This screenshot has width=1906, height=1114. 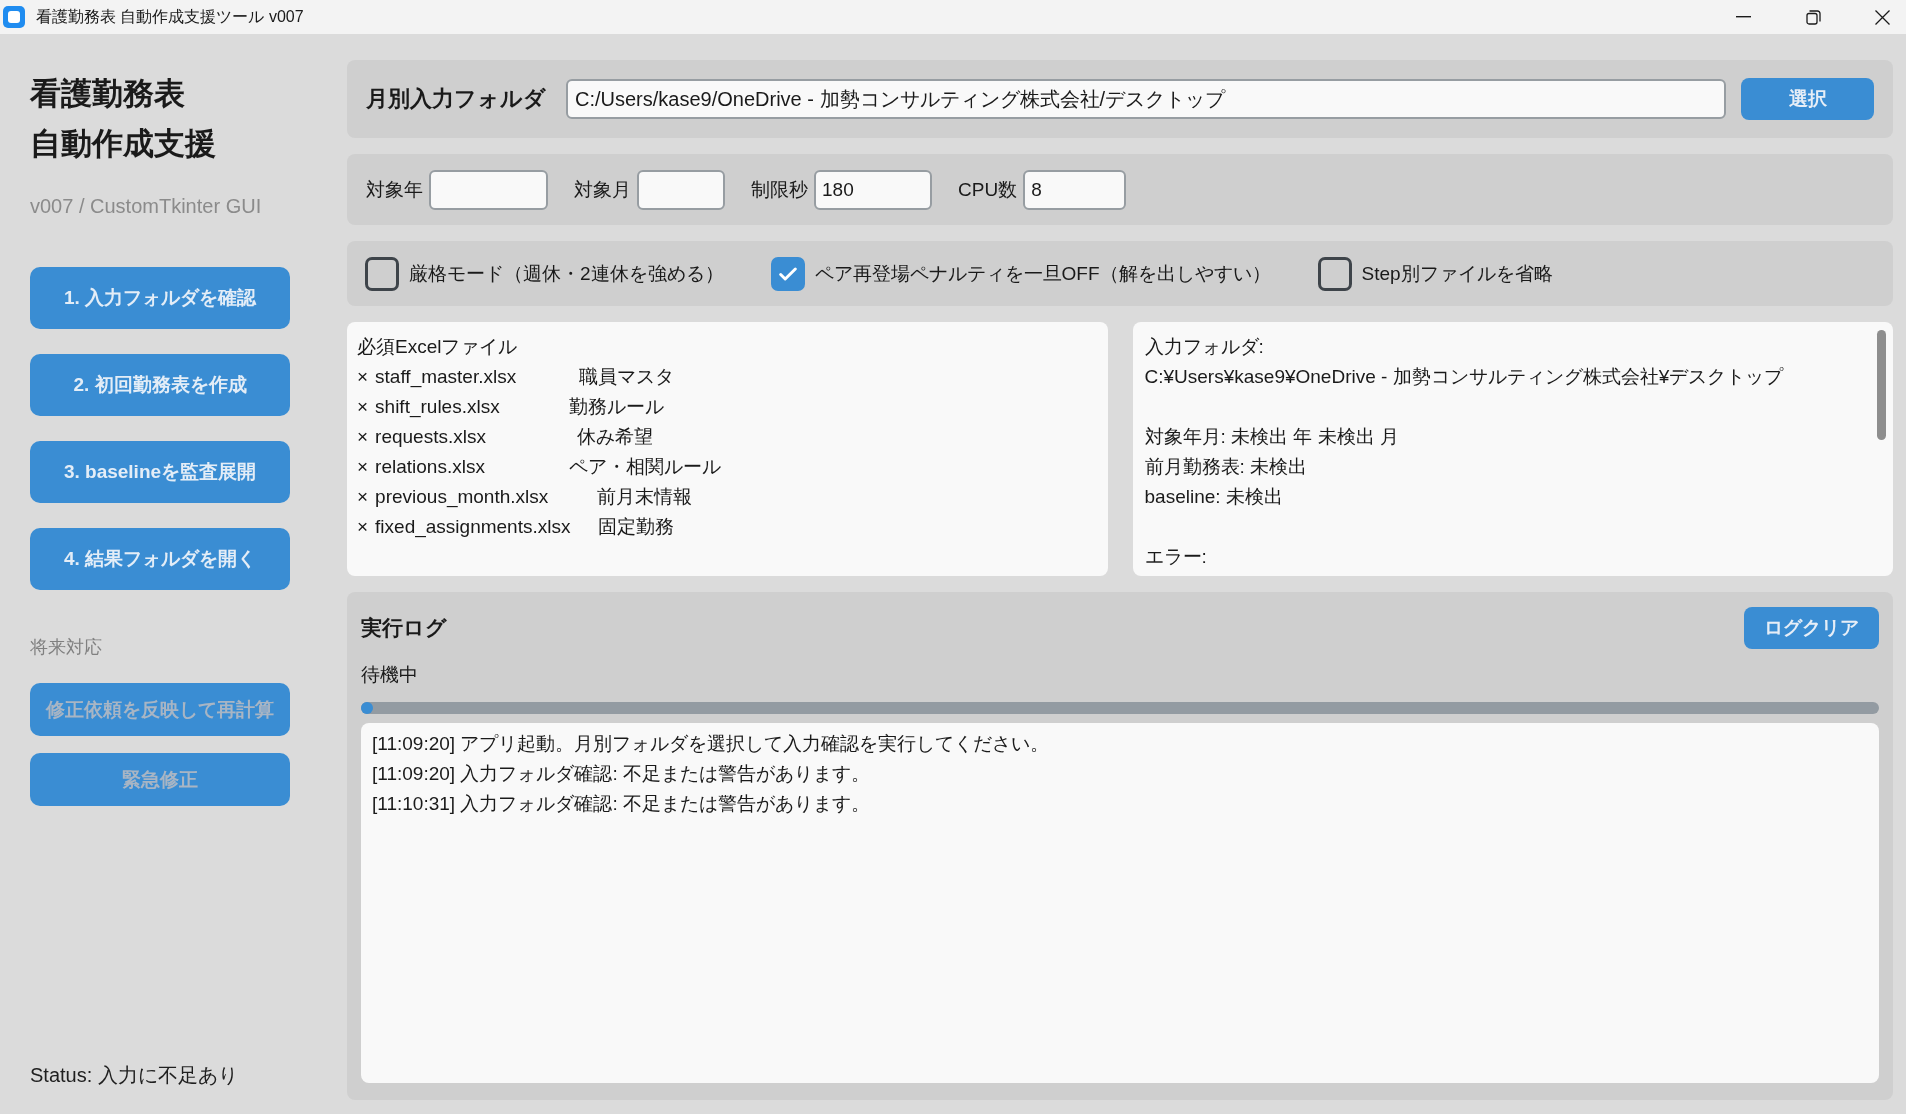 I want to click on app-heading: 看護勤務表, so click(x=108, y=94).